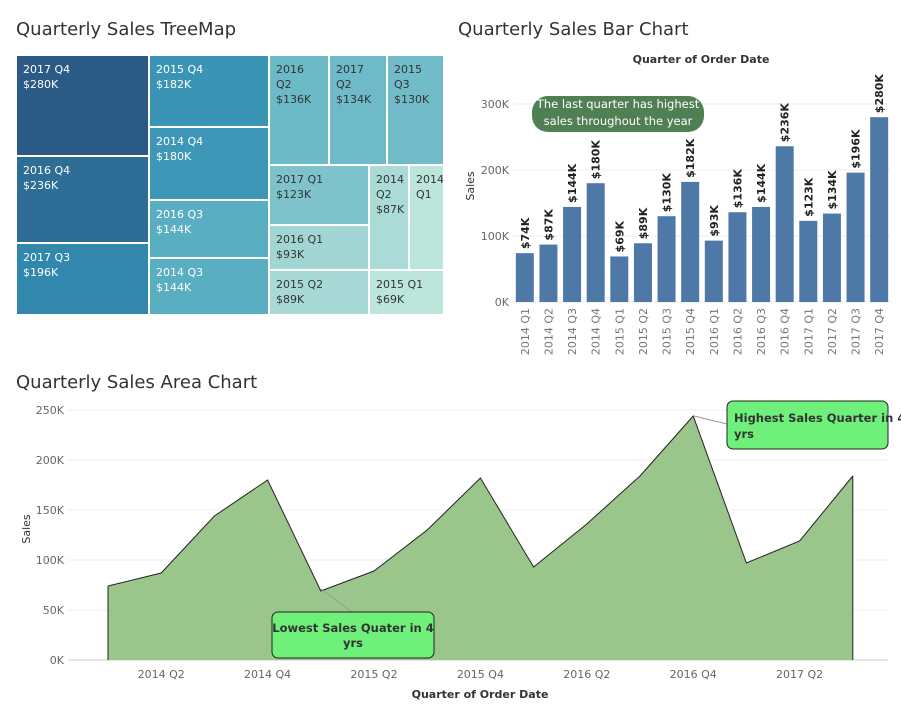 Image resolution: width=901 pixels, height=720 pixels. I want to click on treemap-cell: 2016 Q3 $144K, so click(209, 229).